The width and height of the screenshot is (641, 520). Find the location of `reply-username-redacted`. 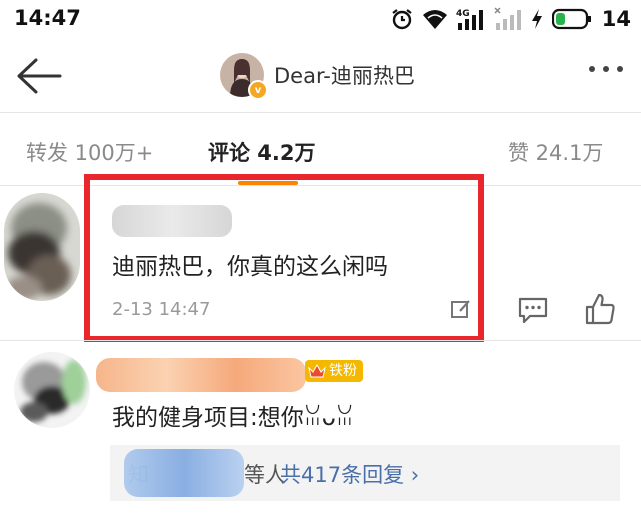

reply-username-redacted is located at coordinates (184, 473).